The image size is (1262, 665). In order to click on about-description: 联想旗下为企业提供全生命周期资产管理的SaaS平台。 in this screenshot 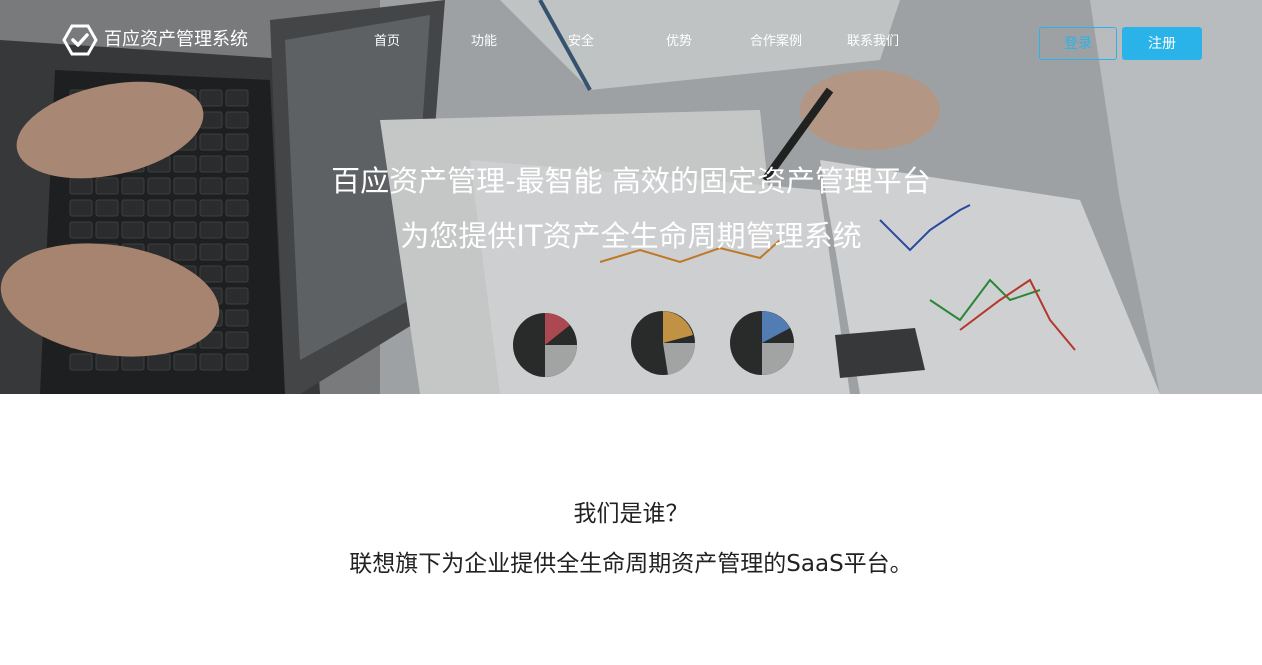, I will do `click(631, 564)`.